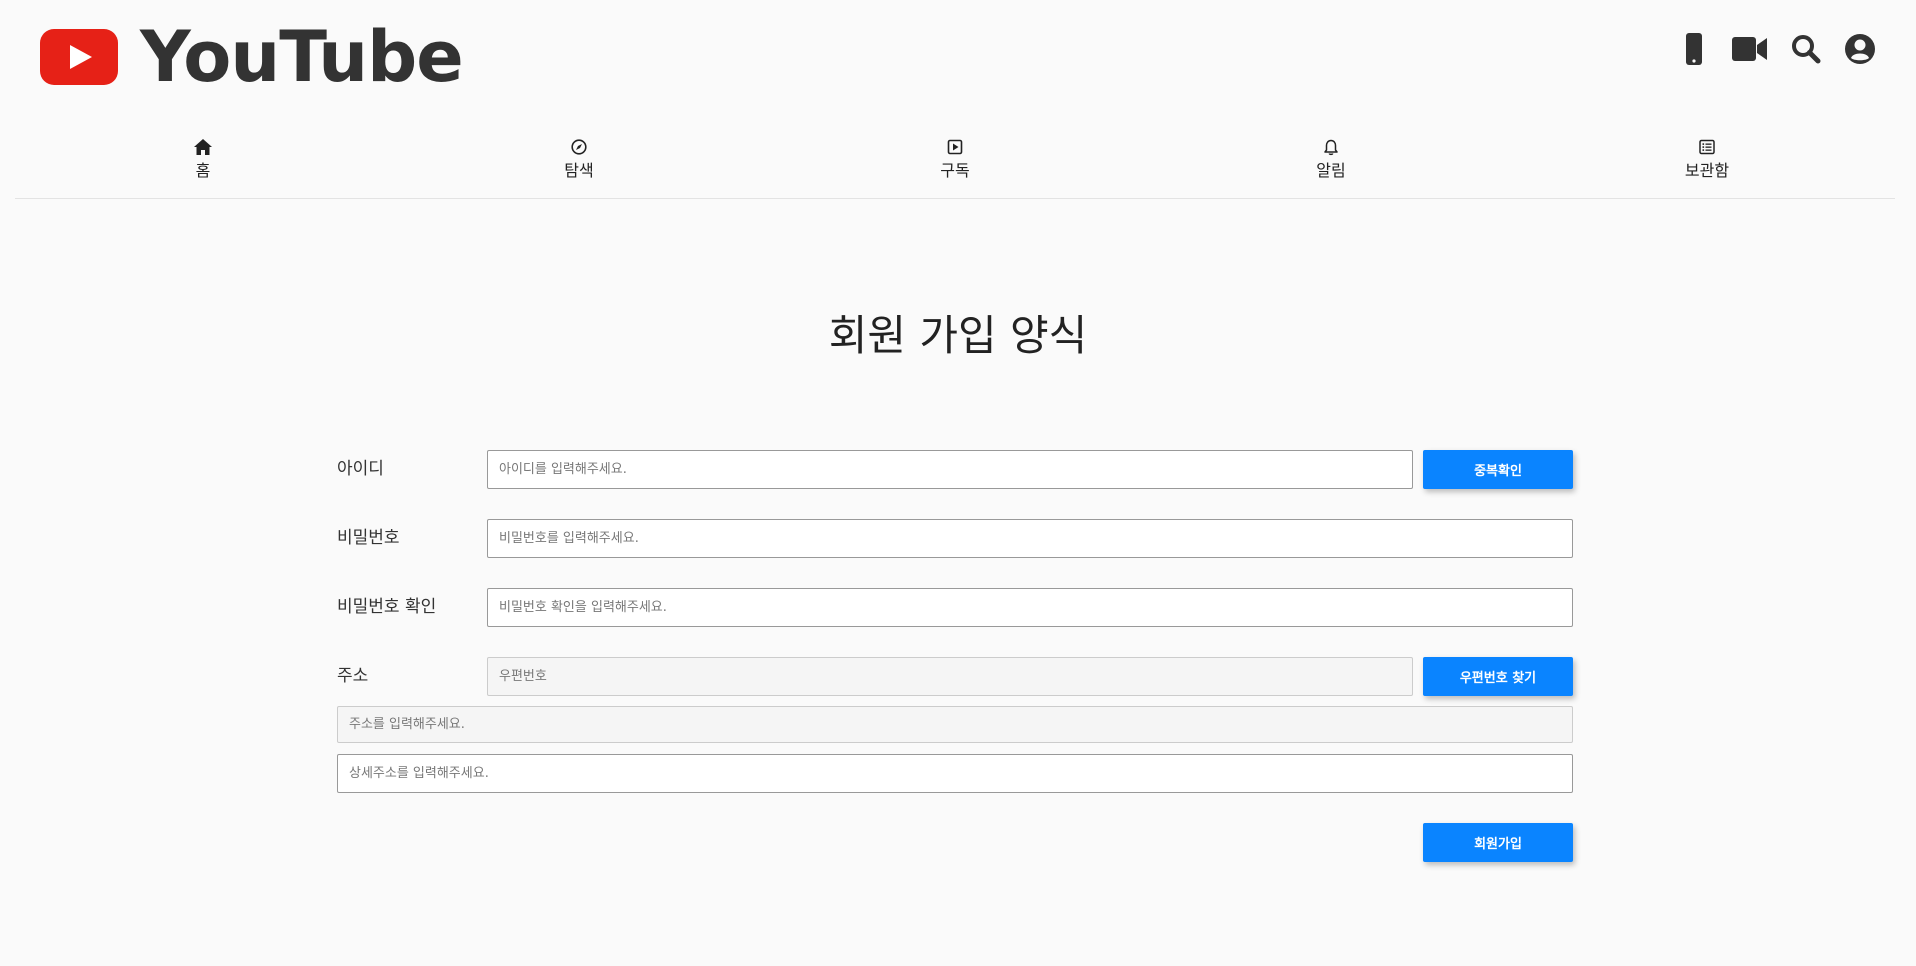 This screenshot has width=1916, height=966. What do you see at coordinates (955, 842) in the screenshot?
I see `submit-row: 회원가입` at bounding box center [955, 842].